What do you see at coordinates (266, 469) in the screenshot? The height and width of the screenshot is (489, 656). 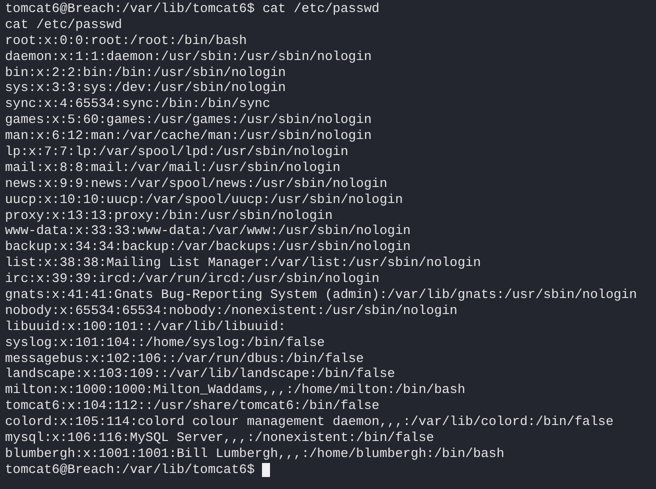 I see `text-cursor` at bounding box center [266, 469].